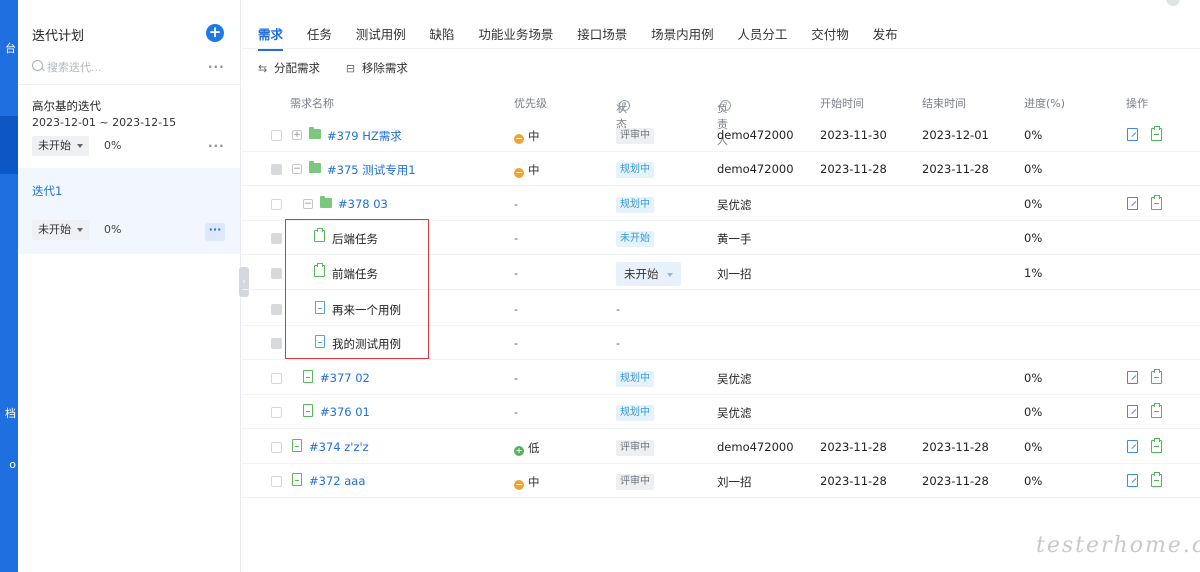  I want to click on requirement-name-link: #372 aaa, so click(337, 481).